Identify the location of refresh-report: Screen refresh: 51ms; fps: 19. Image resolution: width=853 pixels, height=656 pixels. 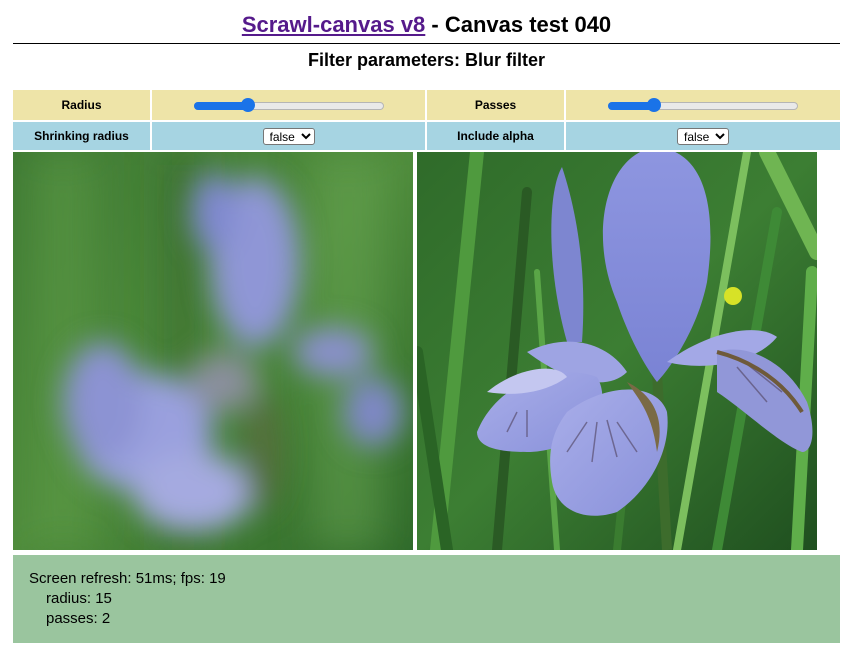
(127, 578).